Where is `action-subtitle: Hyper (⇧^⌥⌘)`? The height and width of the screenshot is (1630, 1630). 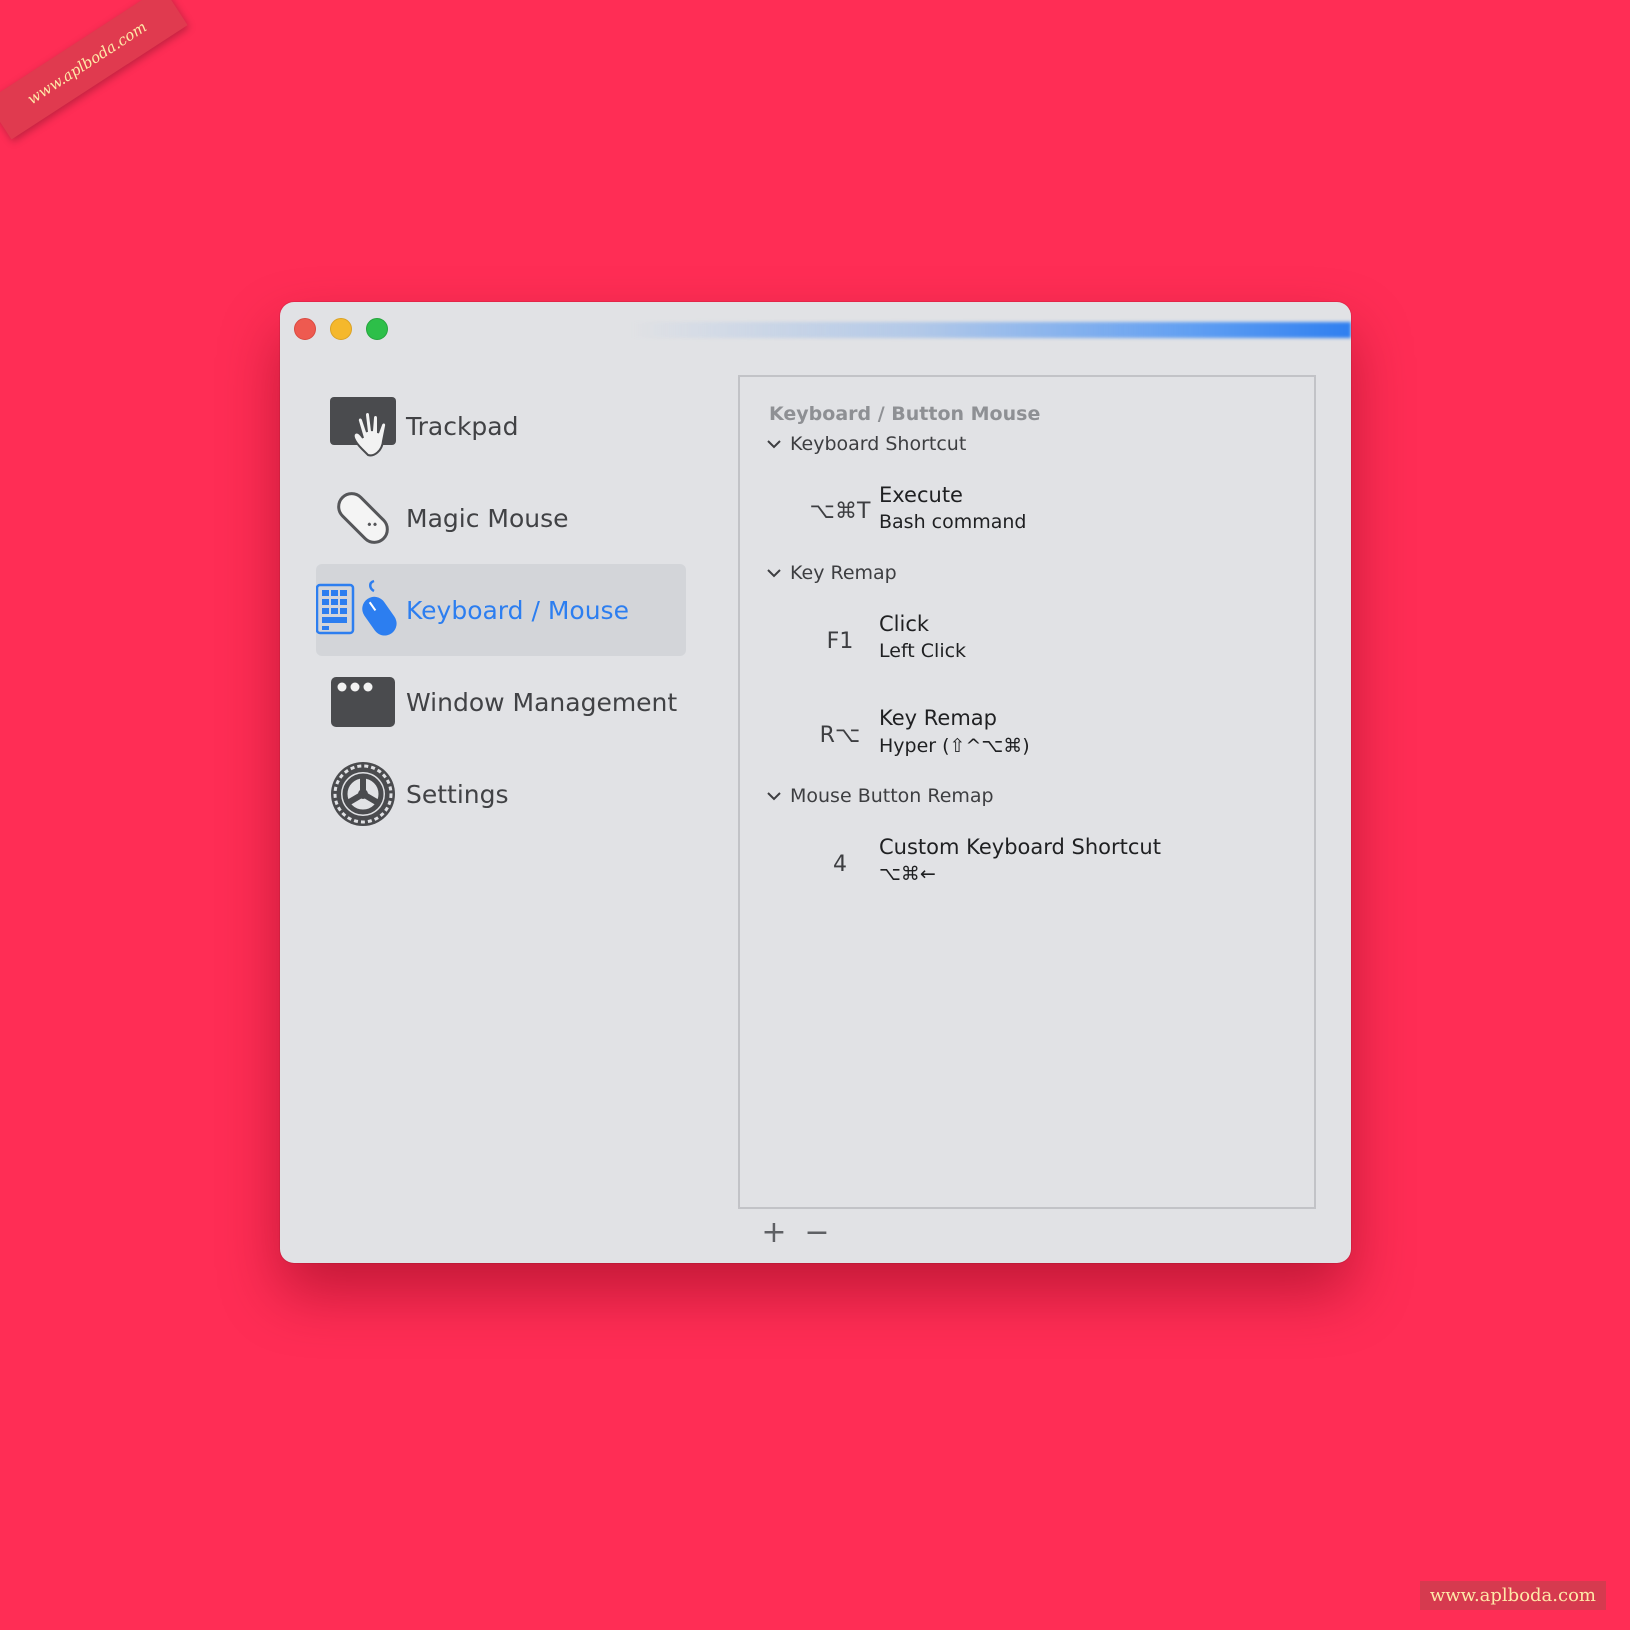
action-subtitle: Hyper (⇧^⌥⌘) is located at coordinates (954, 746).